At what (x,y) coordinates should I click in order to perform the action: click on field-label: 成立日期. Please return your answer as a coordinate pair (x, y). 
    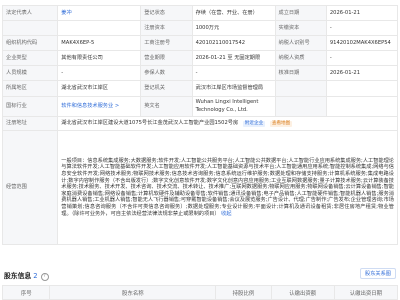
    Looking at the image, I should click on (300, 13).